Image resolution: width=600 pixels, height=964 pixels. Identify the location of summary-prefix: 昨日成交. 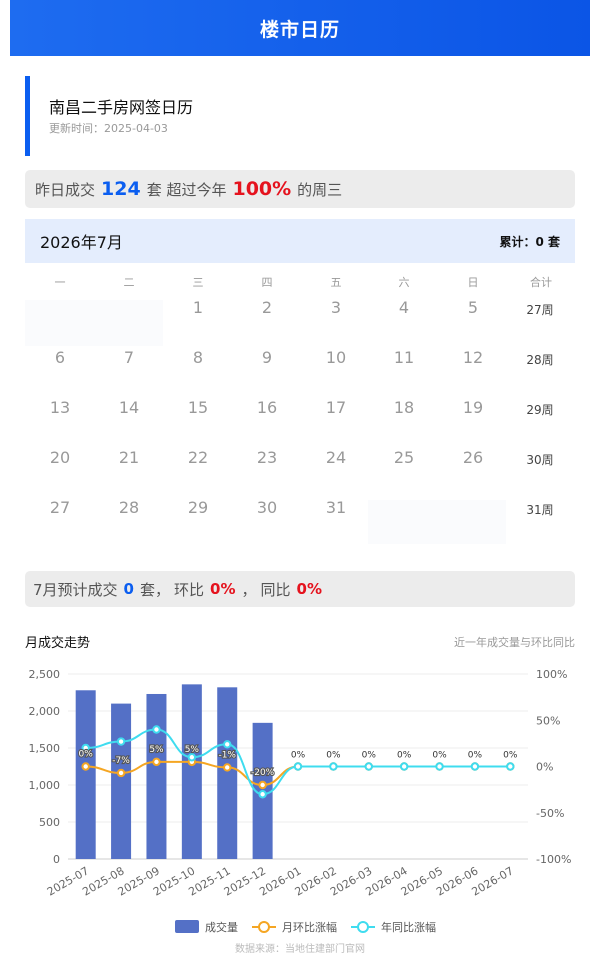
(65, 189).